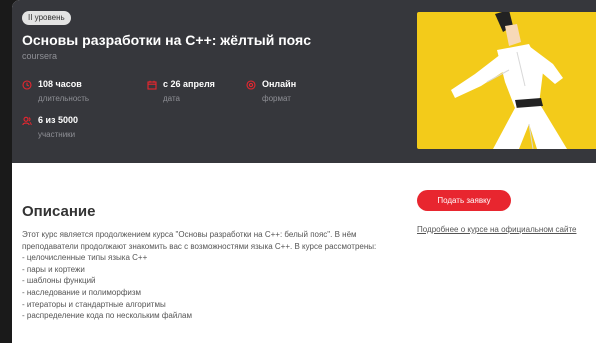 This screenshot has width=596, height=343. I want to click on stat-label: дата, so click(171, 98).